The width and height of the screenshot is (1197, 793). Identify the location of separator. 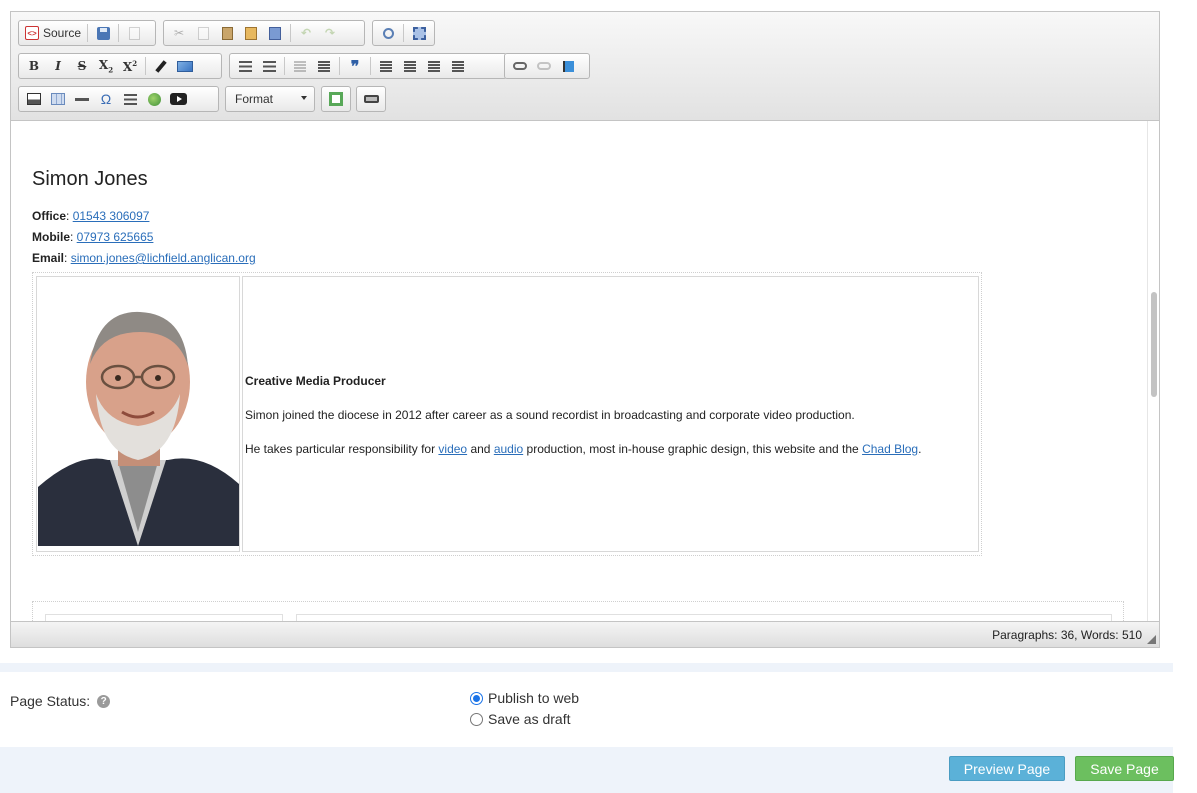
(370, 66).